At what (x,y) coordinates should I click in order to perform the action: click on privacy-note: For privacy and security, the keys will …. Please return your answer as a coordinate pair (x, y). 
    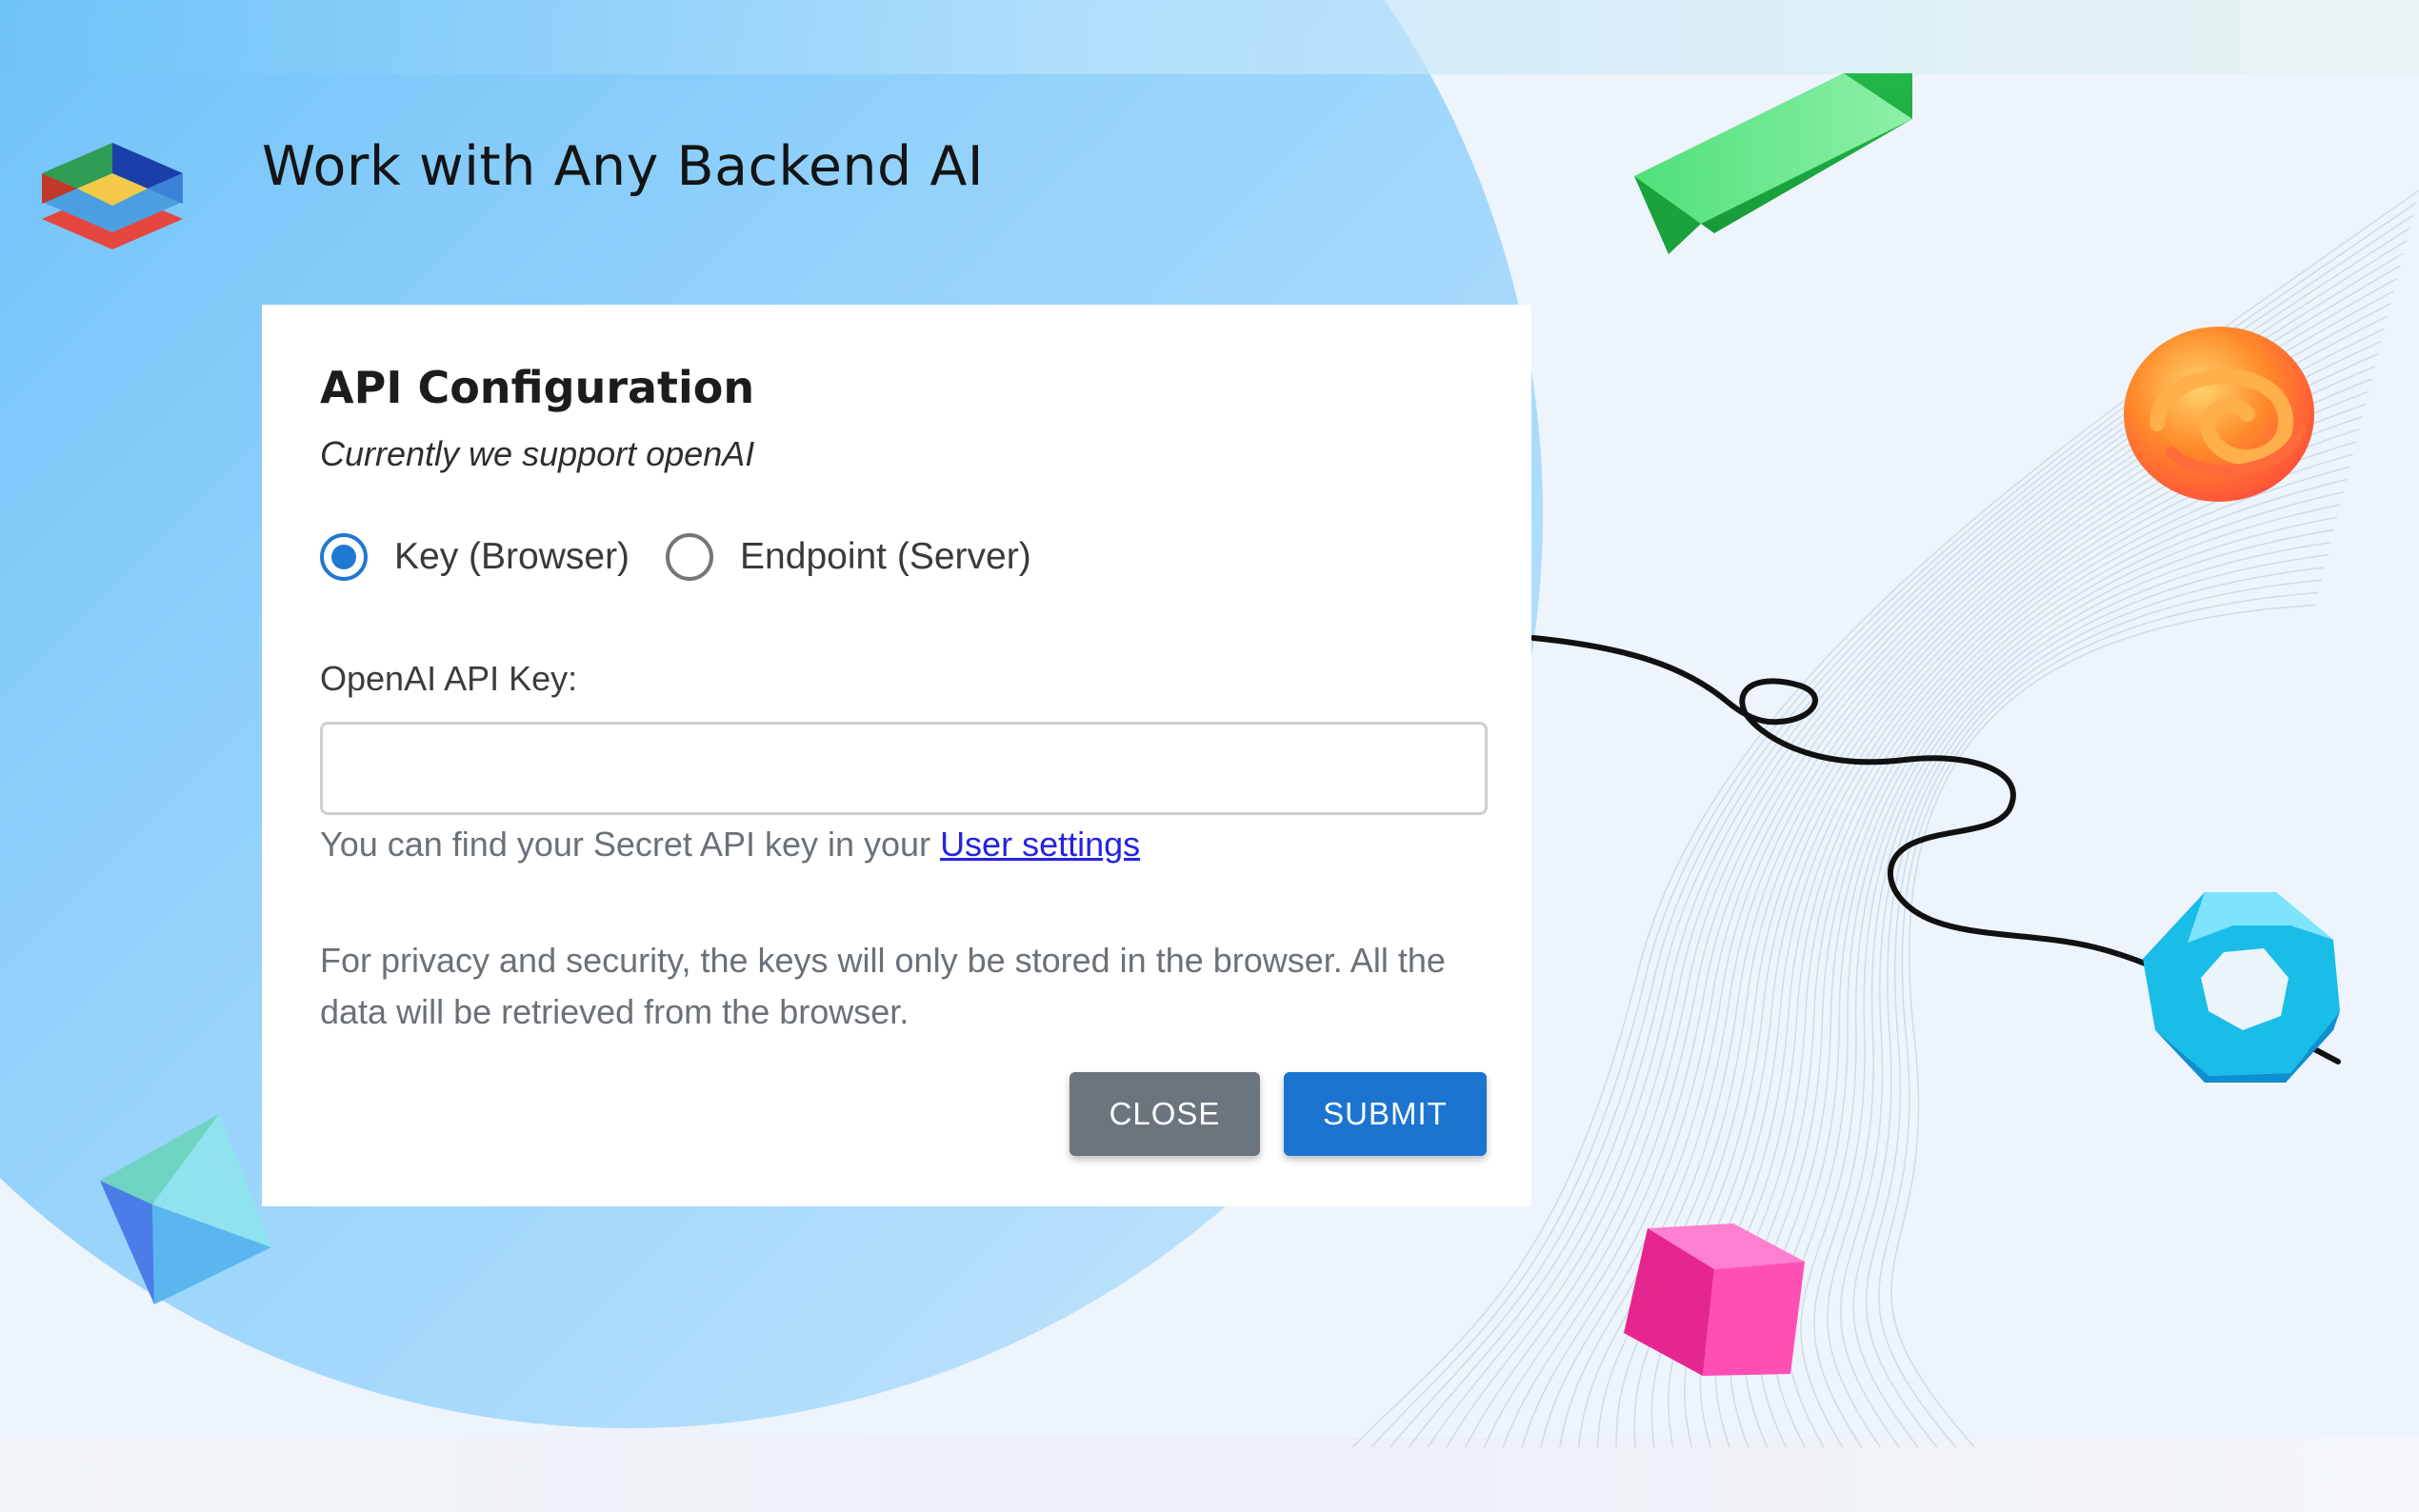
    Looking at the image, I should click on (883, 986).